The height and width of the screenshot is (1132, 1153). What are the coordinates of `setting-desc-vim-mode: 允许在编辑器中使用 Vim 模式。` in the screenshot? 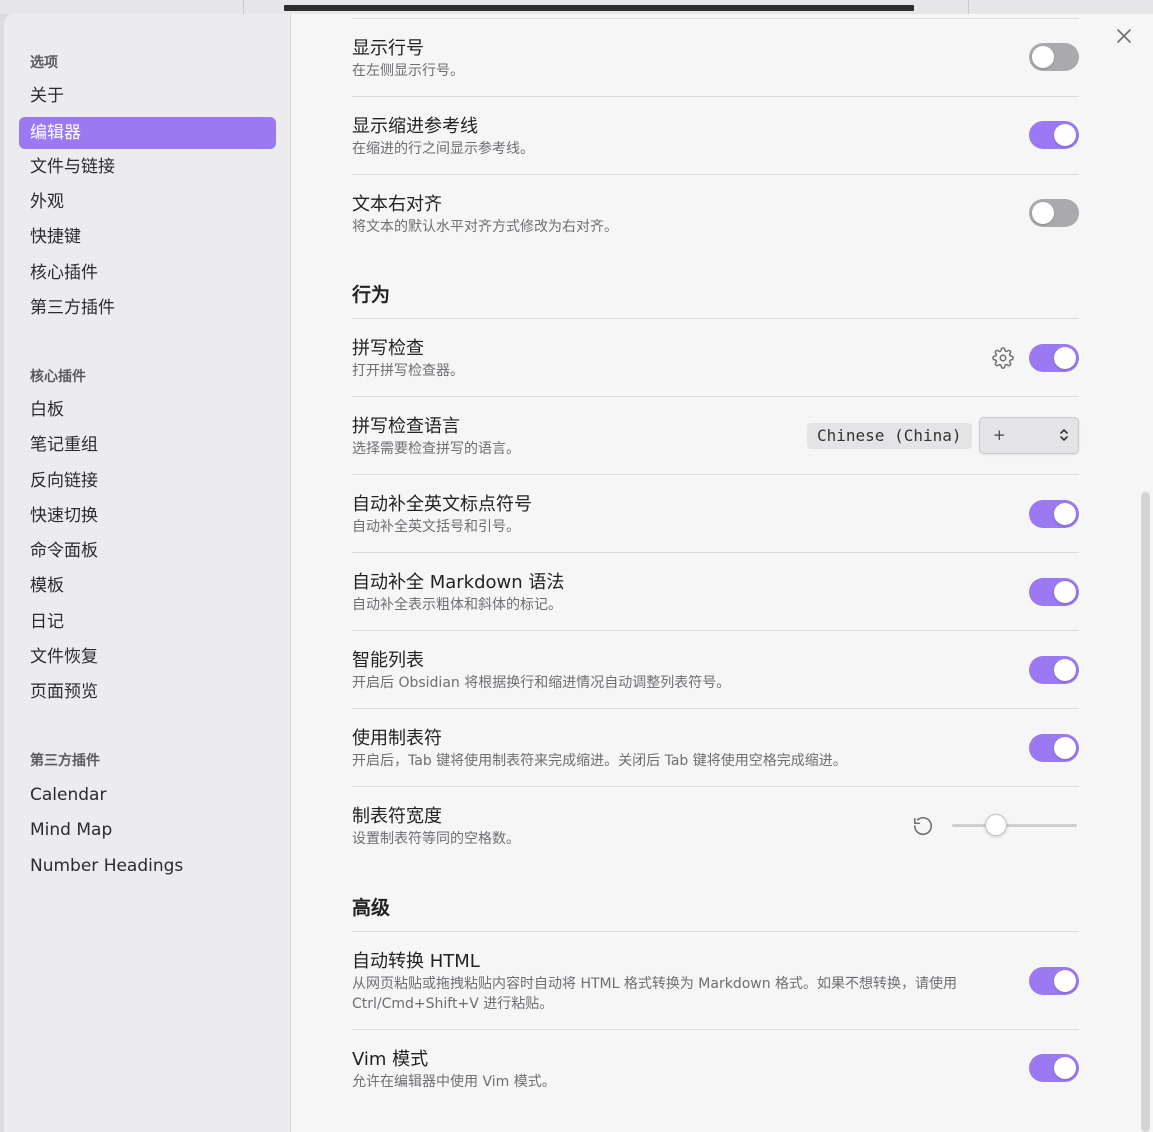 It's located at (454, 1082).